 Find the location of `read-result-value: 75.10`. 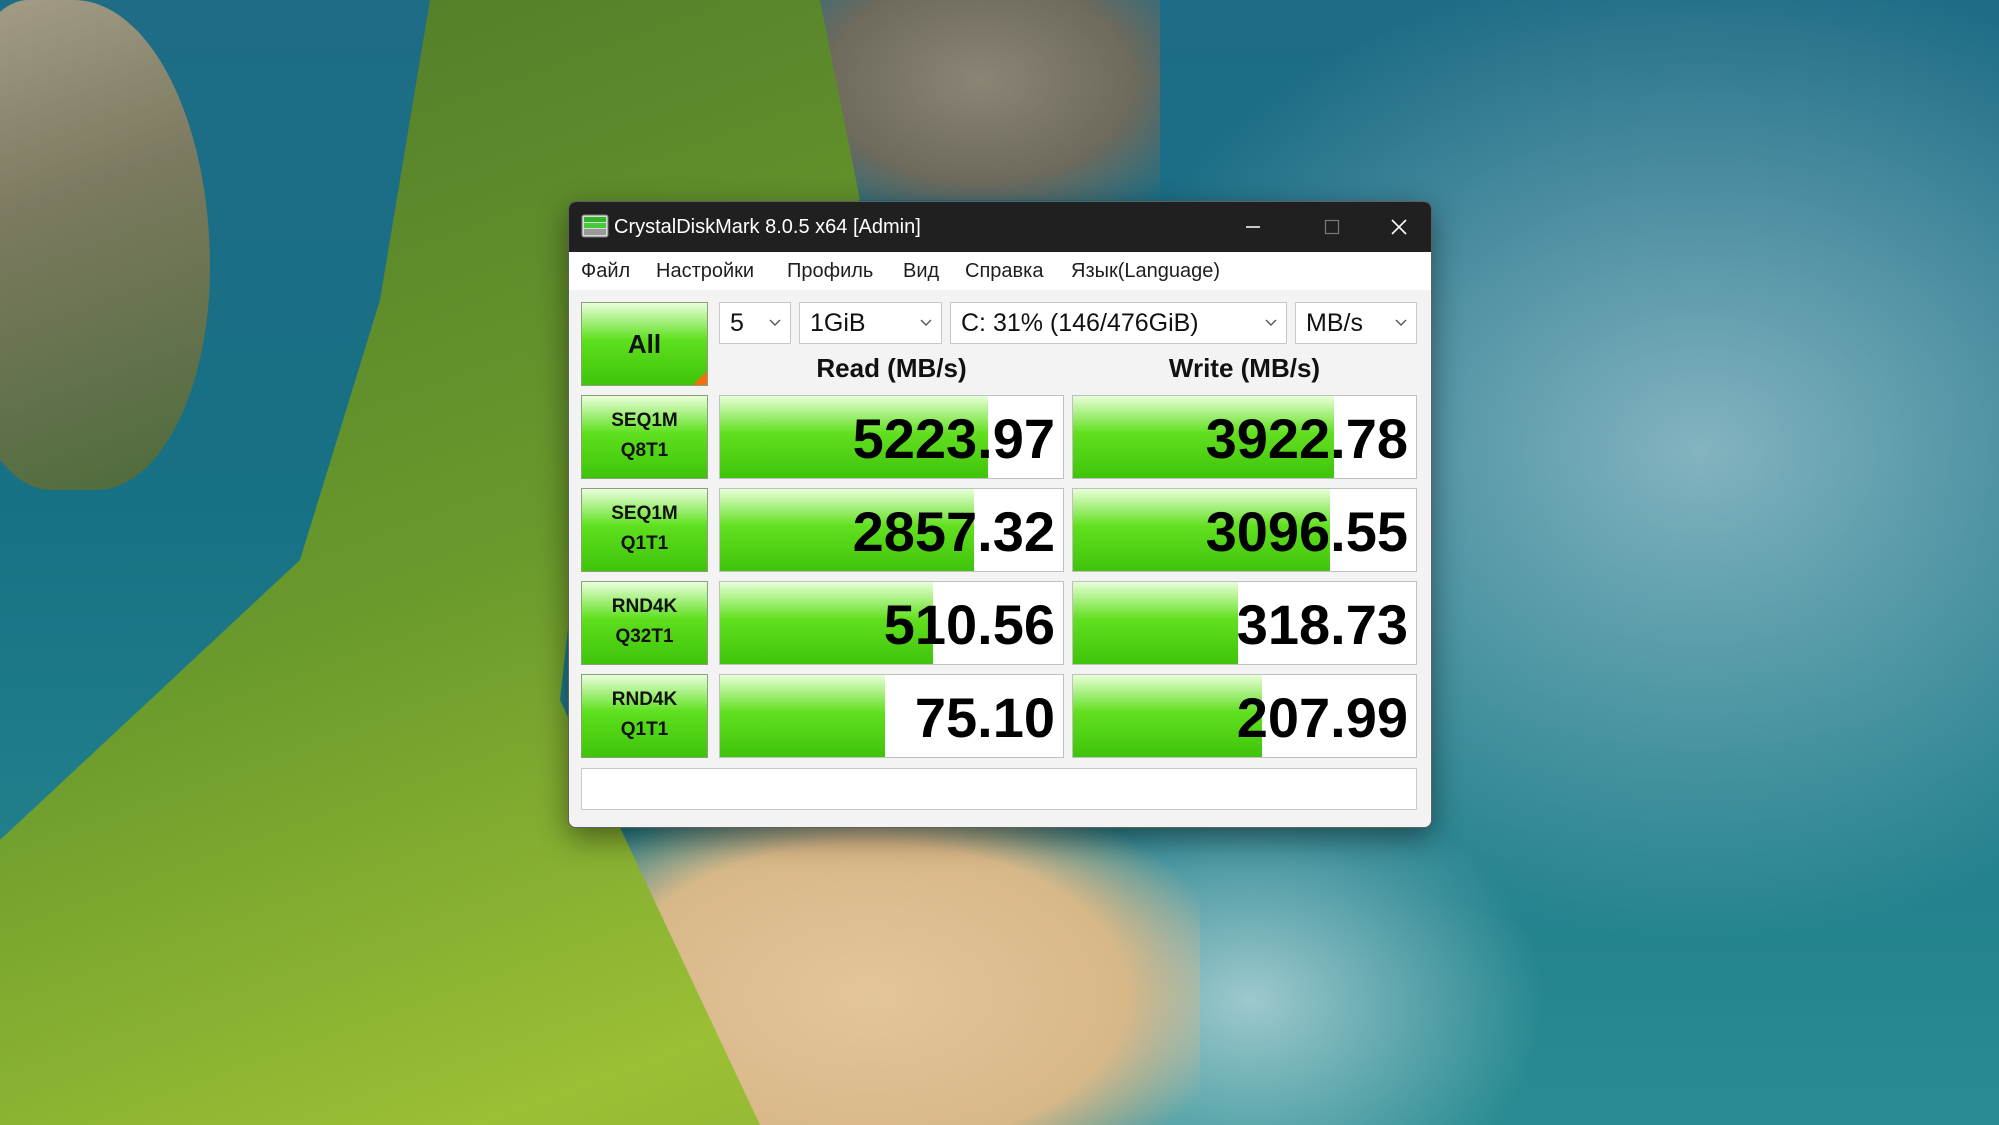

read-result-value: 75.10 is located at coordinates (984, 717).